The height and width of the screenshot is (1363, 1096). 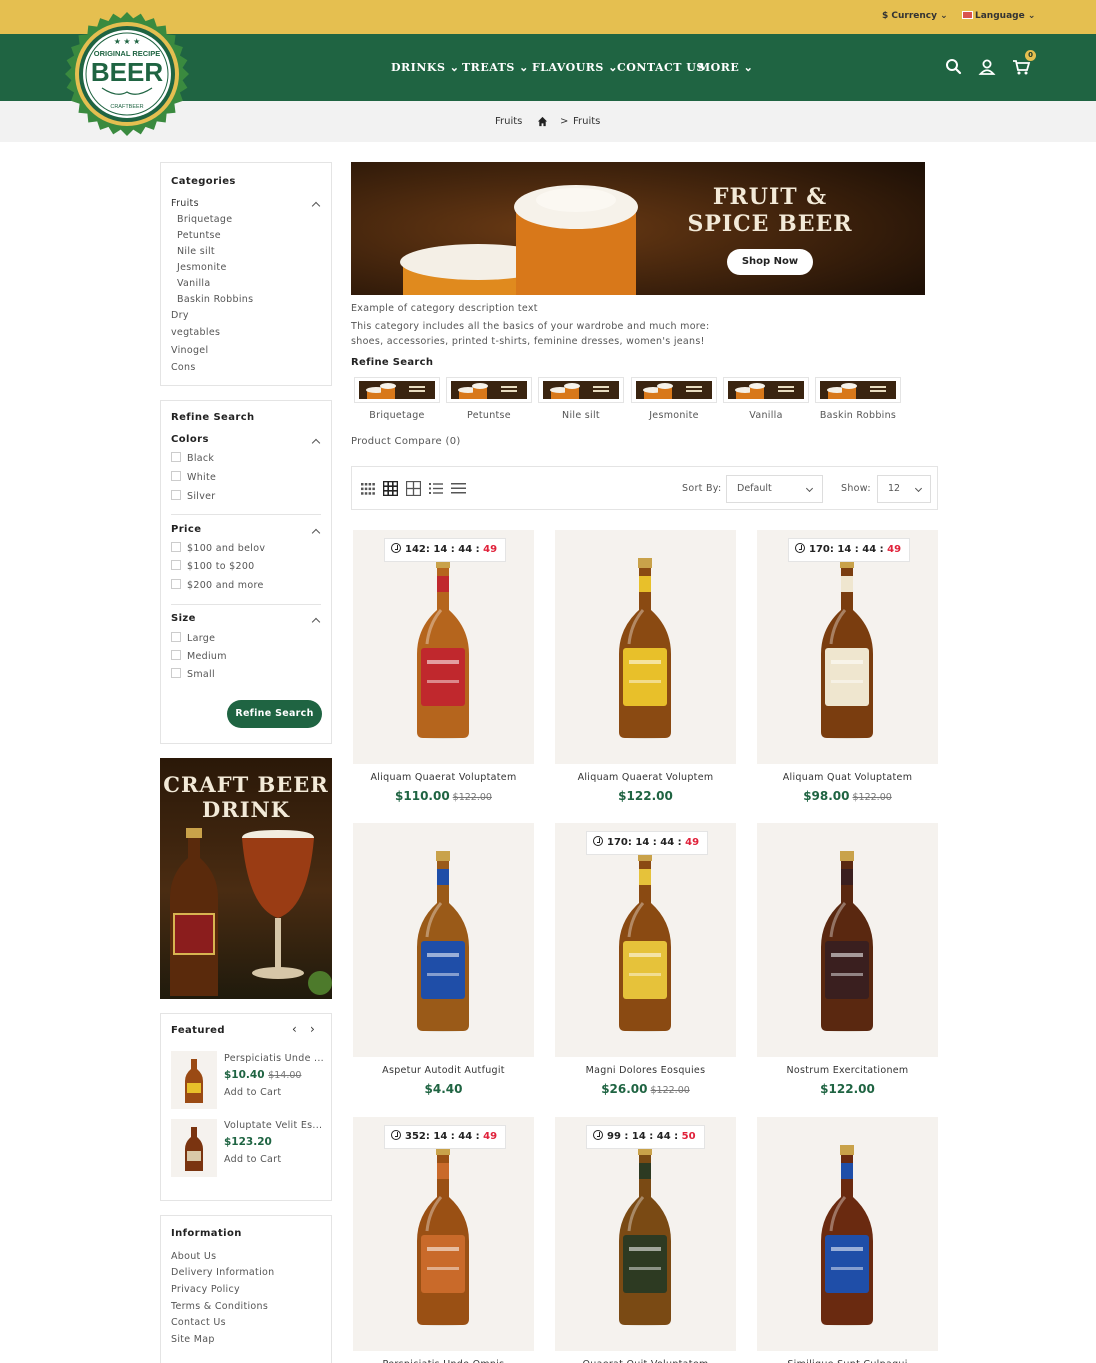 What do you see at coordinates (915, 16) in the screenshot?
I see `currency-dropdown: $ Currency ⌄` at bounding box center [915, 16].